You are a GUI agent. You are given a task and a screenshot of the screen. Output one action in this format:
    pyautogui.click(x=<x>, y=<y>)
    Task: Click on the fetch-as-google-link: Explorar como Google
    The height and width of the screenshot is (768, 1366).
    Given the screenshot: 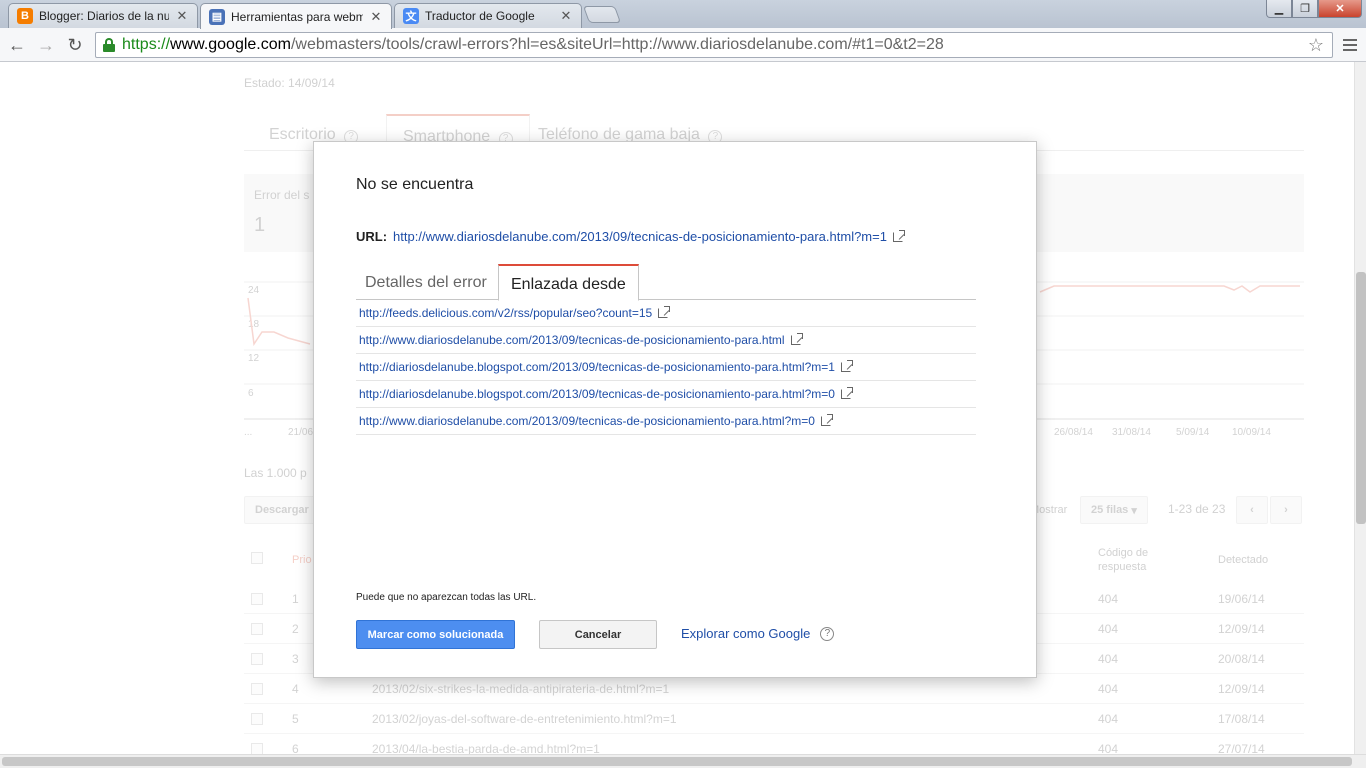 What is the action you would take?
    pyautogui.click(x=745, y=633)
    